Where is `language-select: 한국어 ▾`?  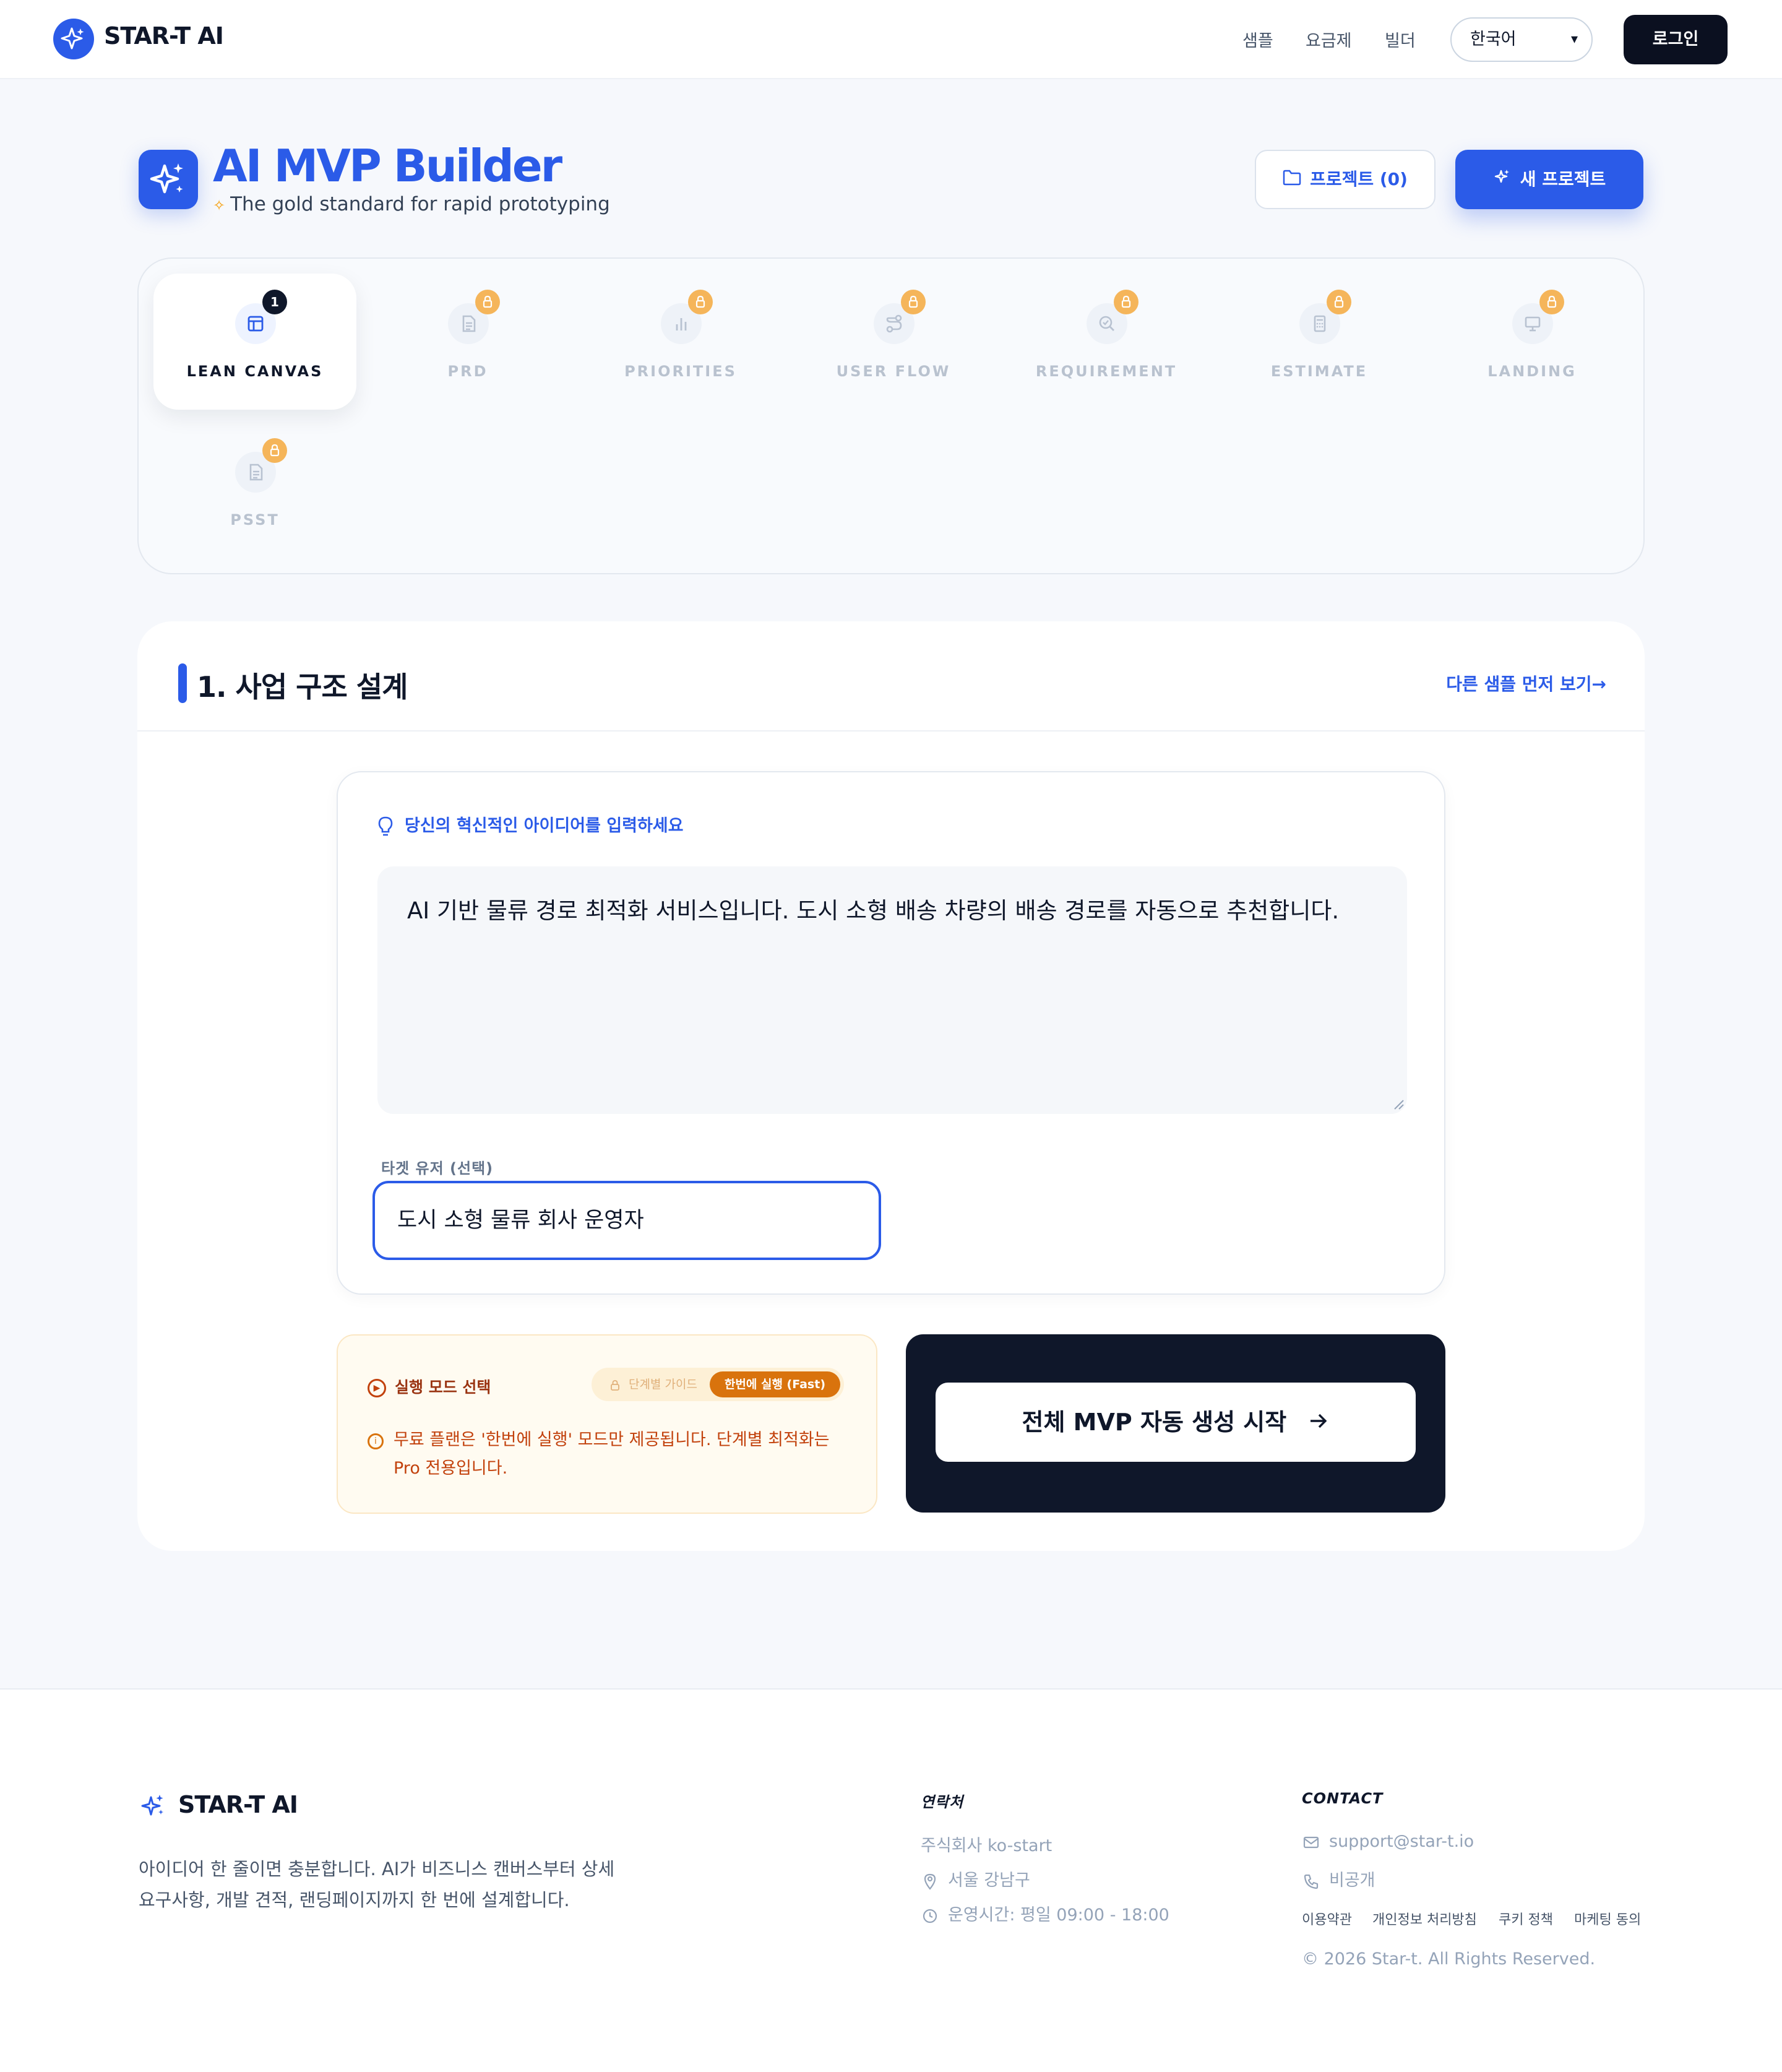
language-select: 한국어 ▾ is located at coordinates (1521, 39).